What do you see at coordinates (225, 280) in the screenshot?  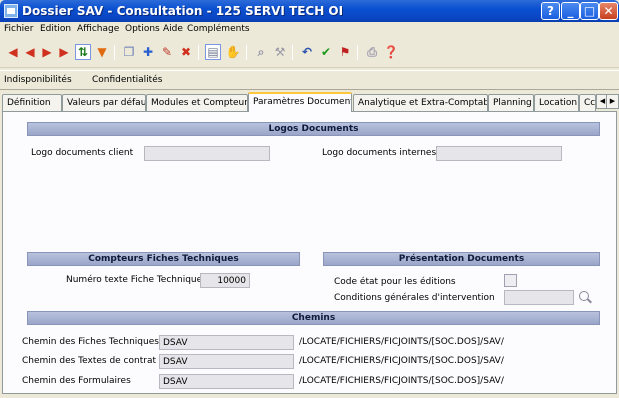 I see `numero-texte-field: 10000` at bounding box center [225, 280].